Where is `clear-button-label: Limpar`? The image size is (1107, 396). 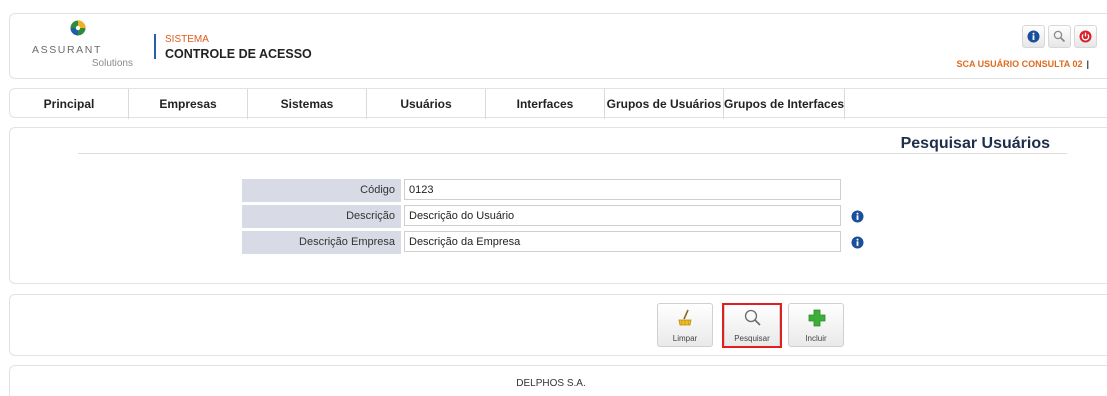
clear-button-label: Limpar is located at coordinates (685, 338).